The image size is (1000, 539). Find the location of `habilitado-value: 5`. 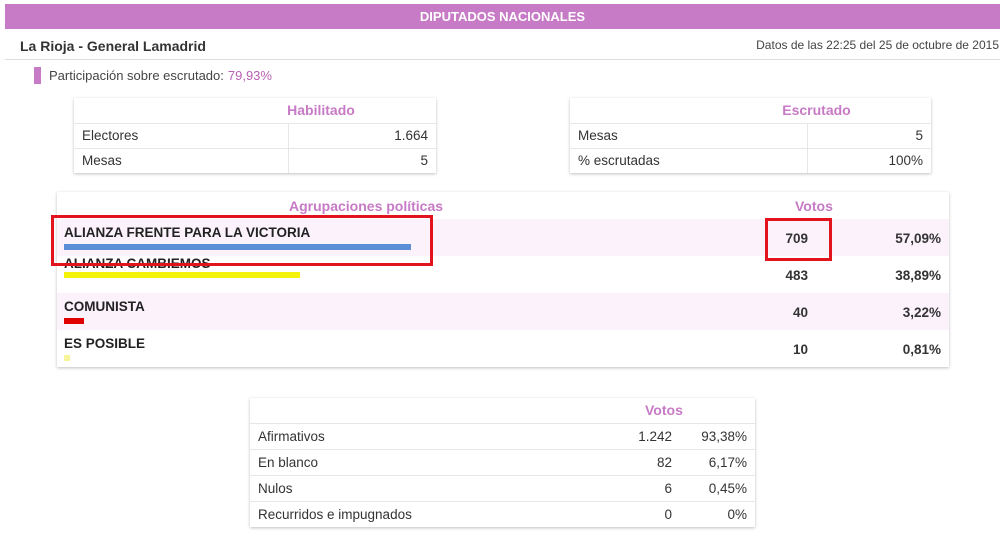

habilitado-value: 5 is located at coordinates (424, 161).